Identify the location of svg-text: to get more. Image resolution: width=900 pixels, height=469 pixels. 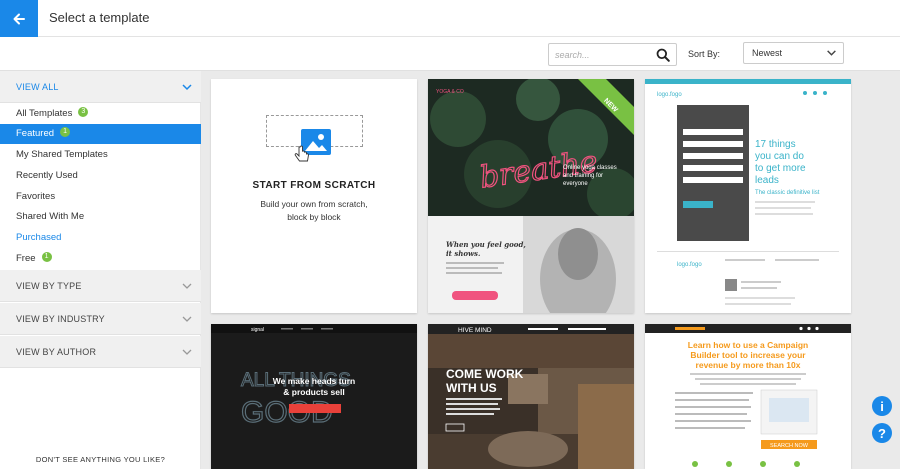
(780, 168).